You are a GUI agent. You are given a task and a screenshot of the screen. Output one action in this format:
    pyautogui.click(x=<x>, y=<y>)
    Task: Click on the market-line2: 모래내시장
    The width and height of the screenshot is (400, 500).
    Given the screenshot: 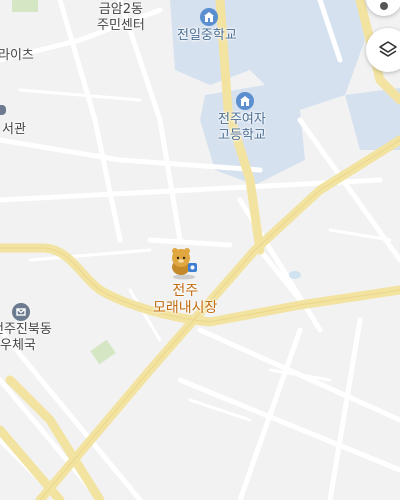 What is the action you would take?
    pyautogui.click(x=185, y=308)
    